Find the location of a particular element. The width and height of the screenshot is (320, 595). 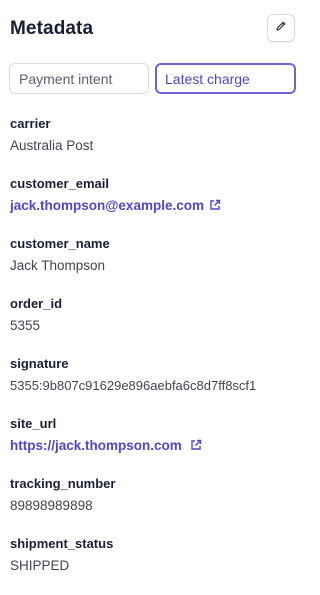

customer-email-link: jack.thompson@example.com is located at coordinates (155, 206).